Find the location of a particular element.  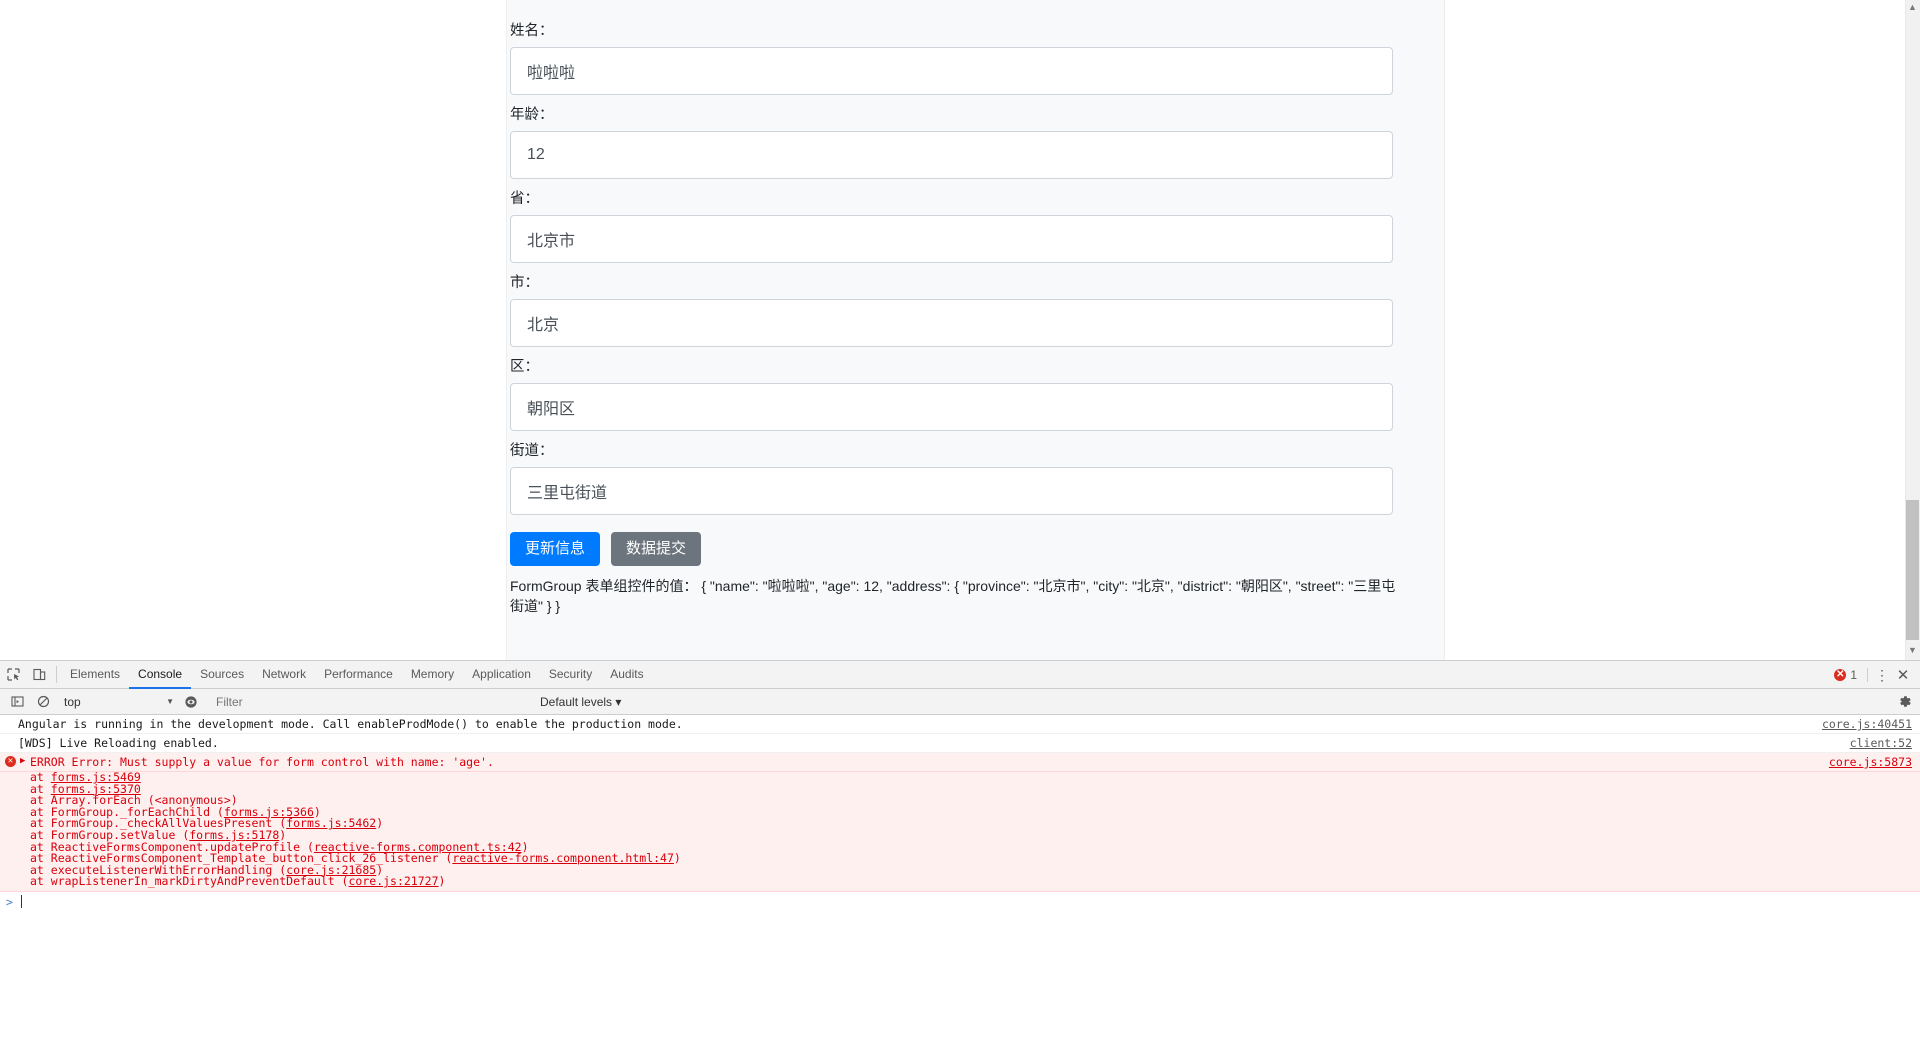

filter-eye-icon is located at coordinates (191, 702).